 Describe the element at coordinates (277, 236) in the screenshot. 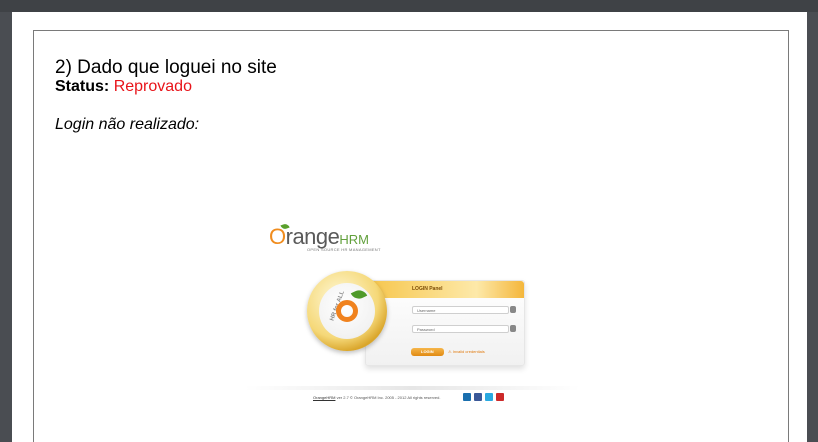

I see `logo-o: O` at that location.